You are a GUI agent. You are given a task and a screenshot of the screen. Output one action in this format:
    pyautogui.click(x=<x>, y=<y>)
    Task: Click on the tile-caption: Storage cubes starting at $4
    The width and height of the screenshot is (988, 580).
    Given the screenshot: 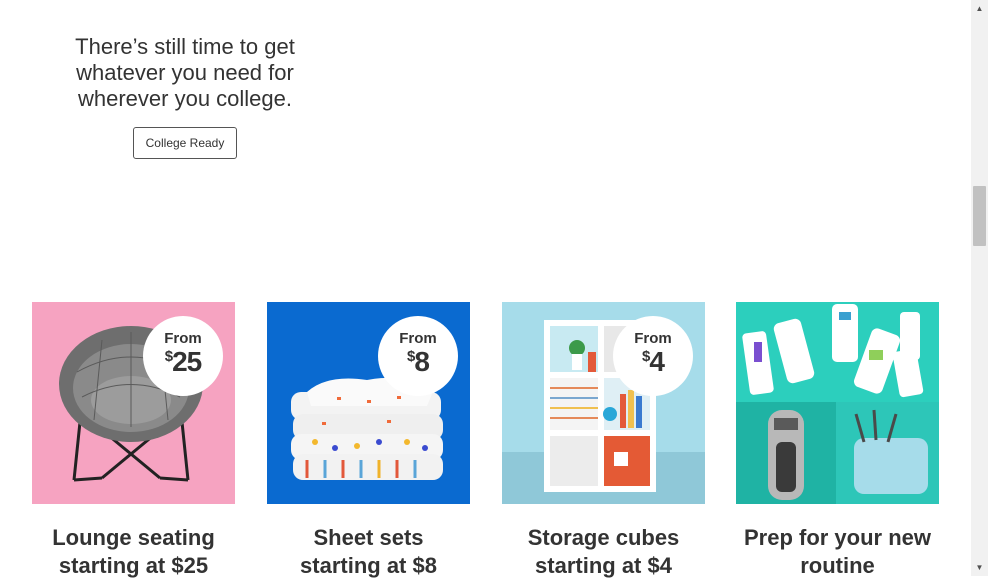 What is the action you would take?
    pyautogui.click(x=603, y=552)
    